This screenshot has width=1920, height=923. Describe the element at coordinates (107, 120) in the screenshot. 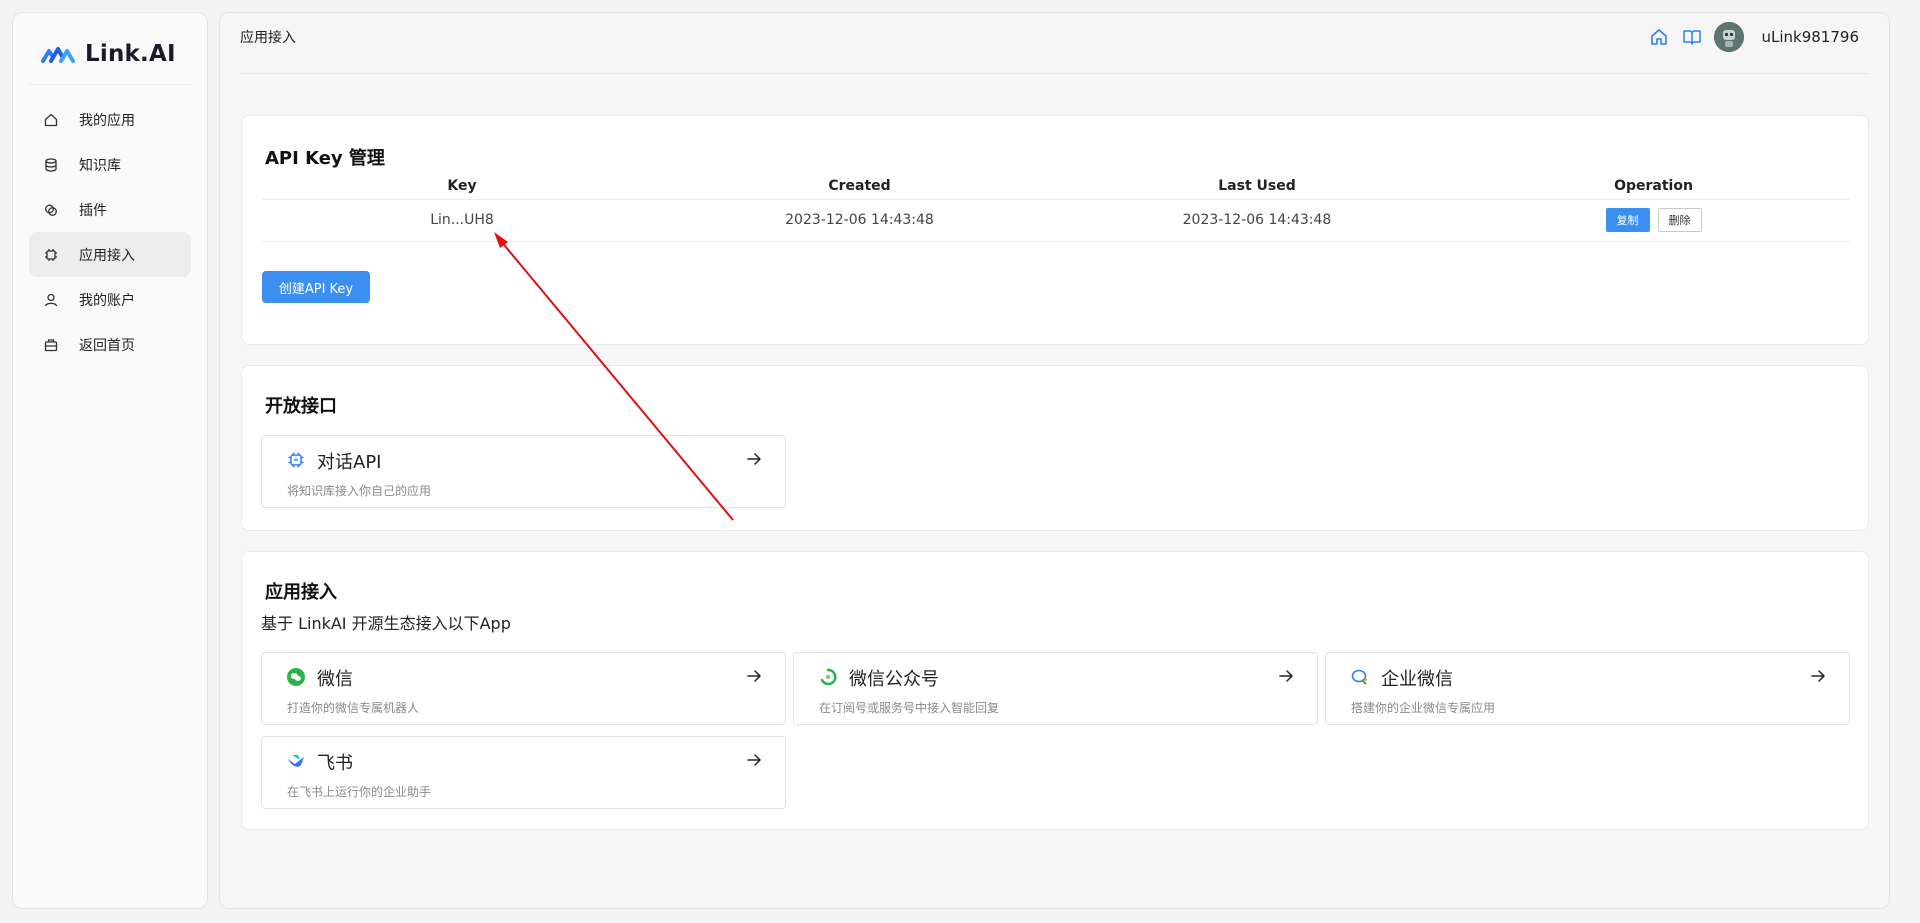

I see `sidebar-item-label: 我的应用` at that location.